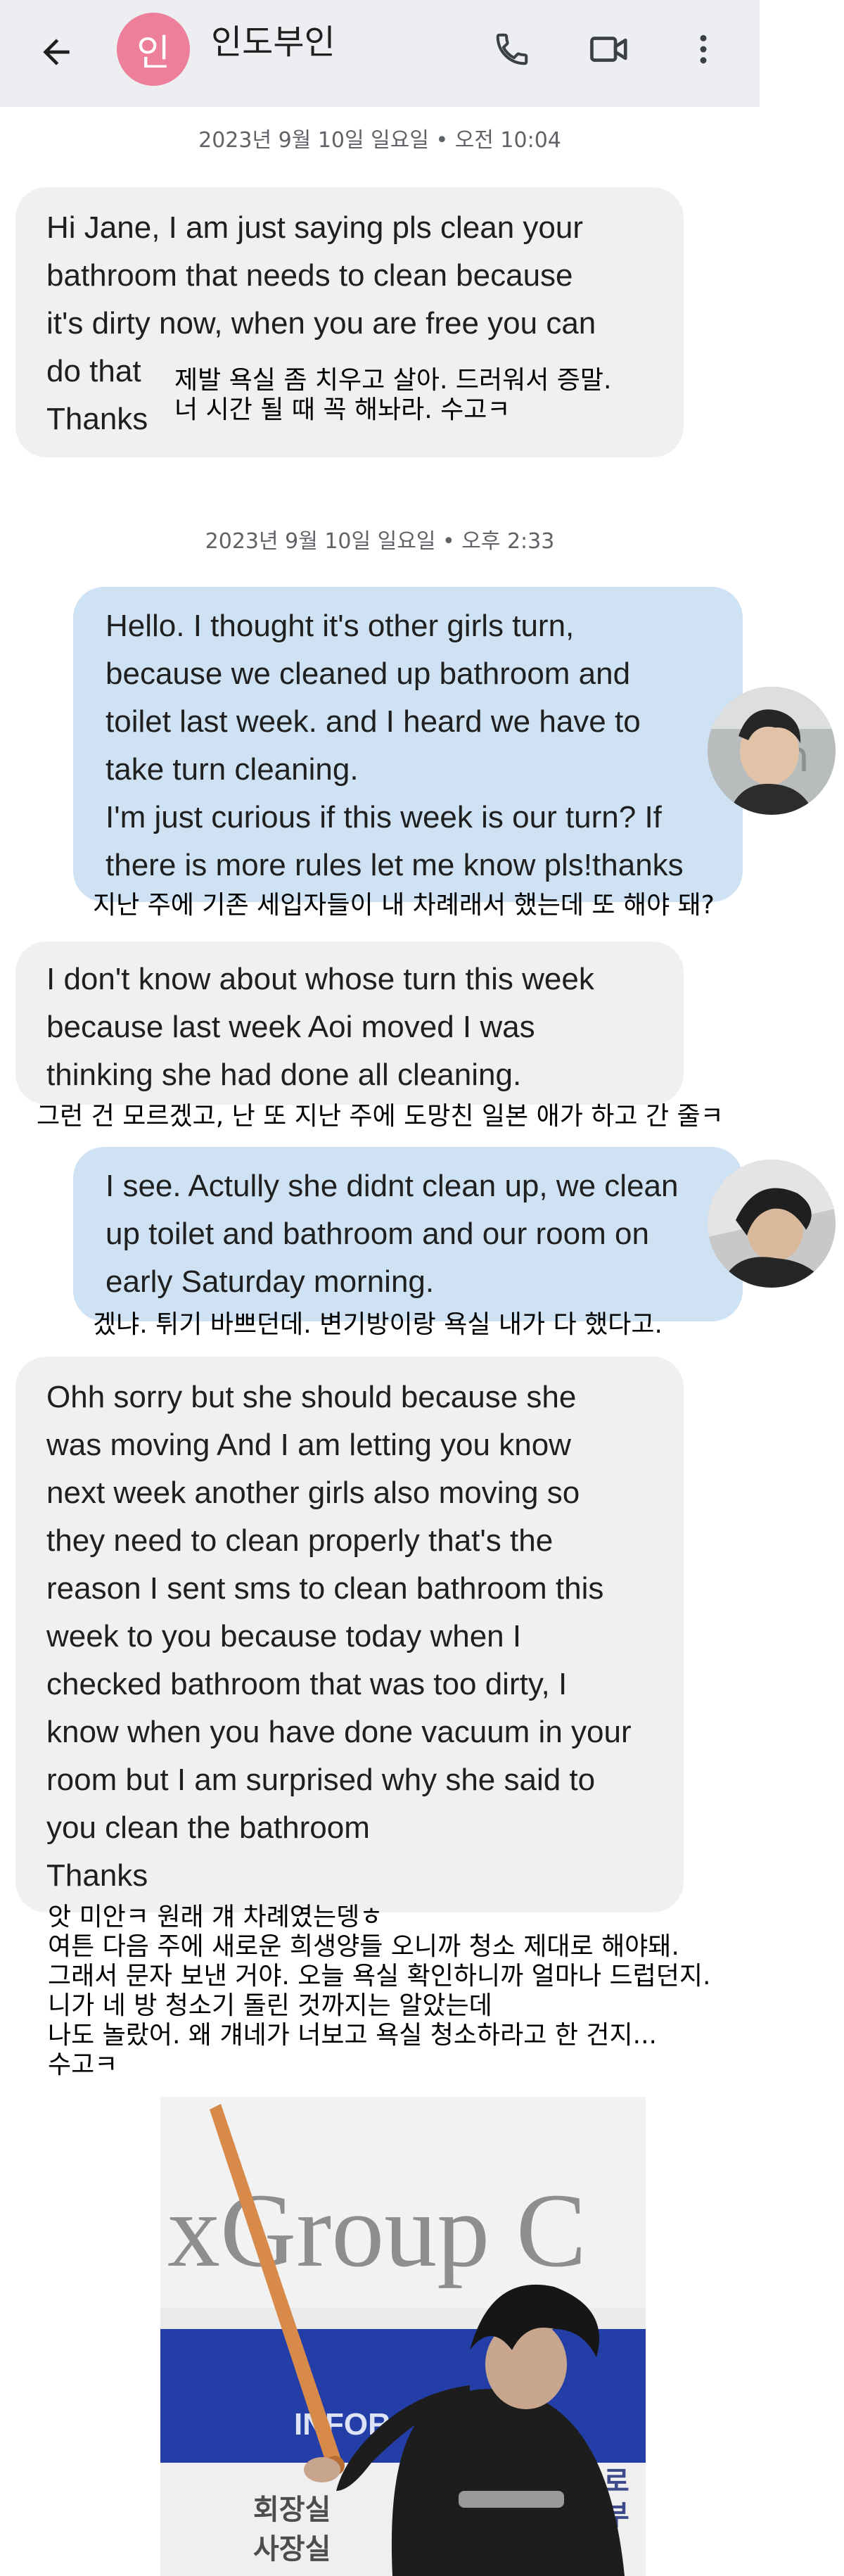 The width and height of the screenshot is (844, 2576). What do you see at coordinates (404, 905) in the screenshot?
I see `overlay-caption: 지난 주에 기존 세입자들이 내 차례래서 했는데 또 해야 돼?` at bounding box center [404, 905].